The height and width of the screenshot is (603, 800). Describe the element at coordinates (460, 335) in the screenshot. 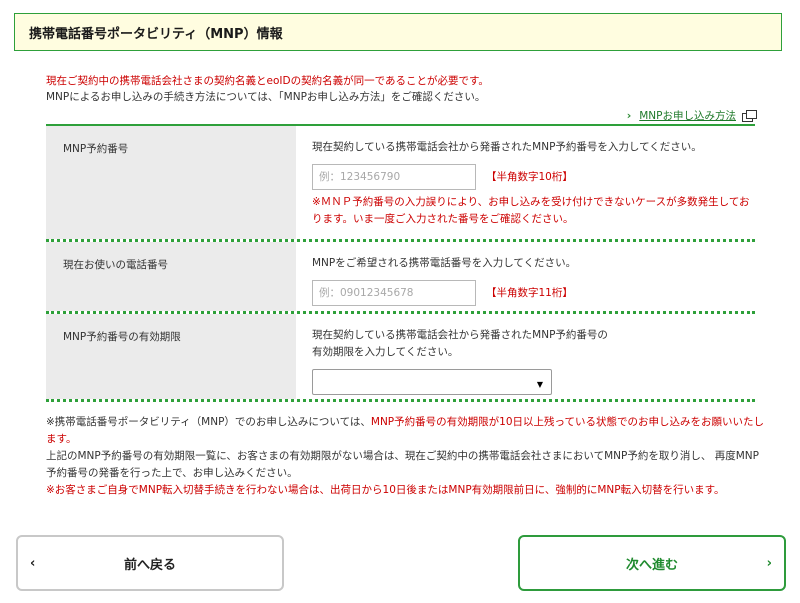

I see `field-description: 現在契約している携帯電話会社から発番されたMNP予約番号の` at that location.